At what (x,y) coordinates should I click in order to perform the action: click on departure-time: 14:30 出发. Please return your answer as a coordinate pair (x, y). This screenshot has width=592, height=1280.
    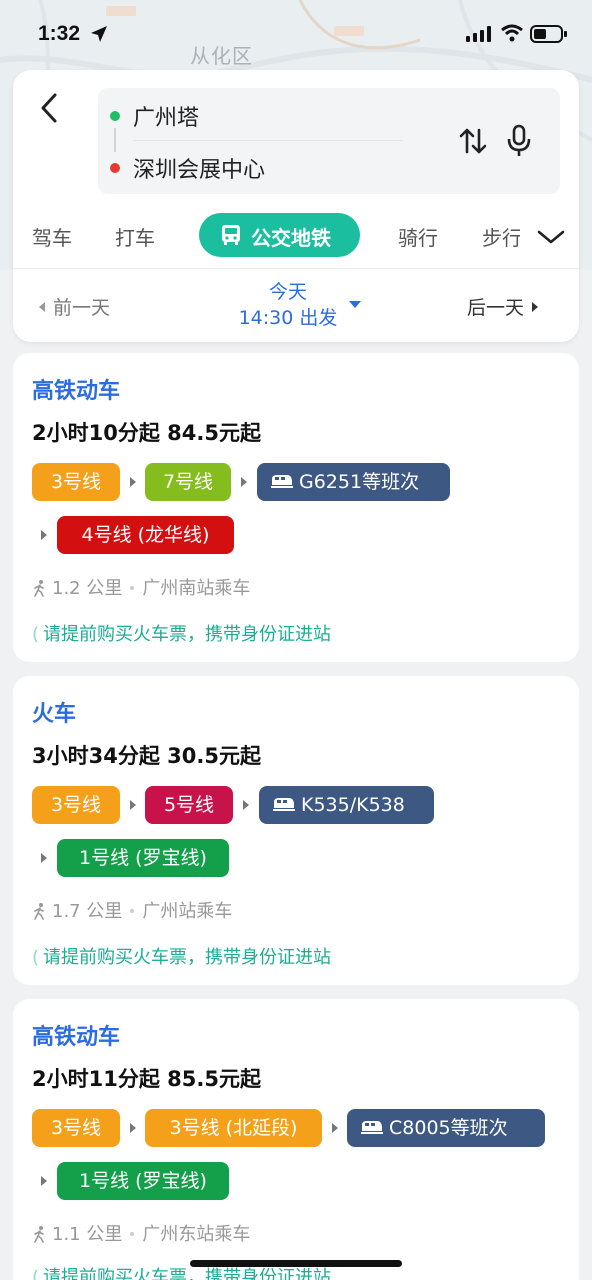
    Looking at the image, I should click on (288, 318).